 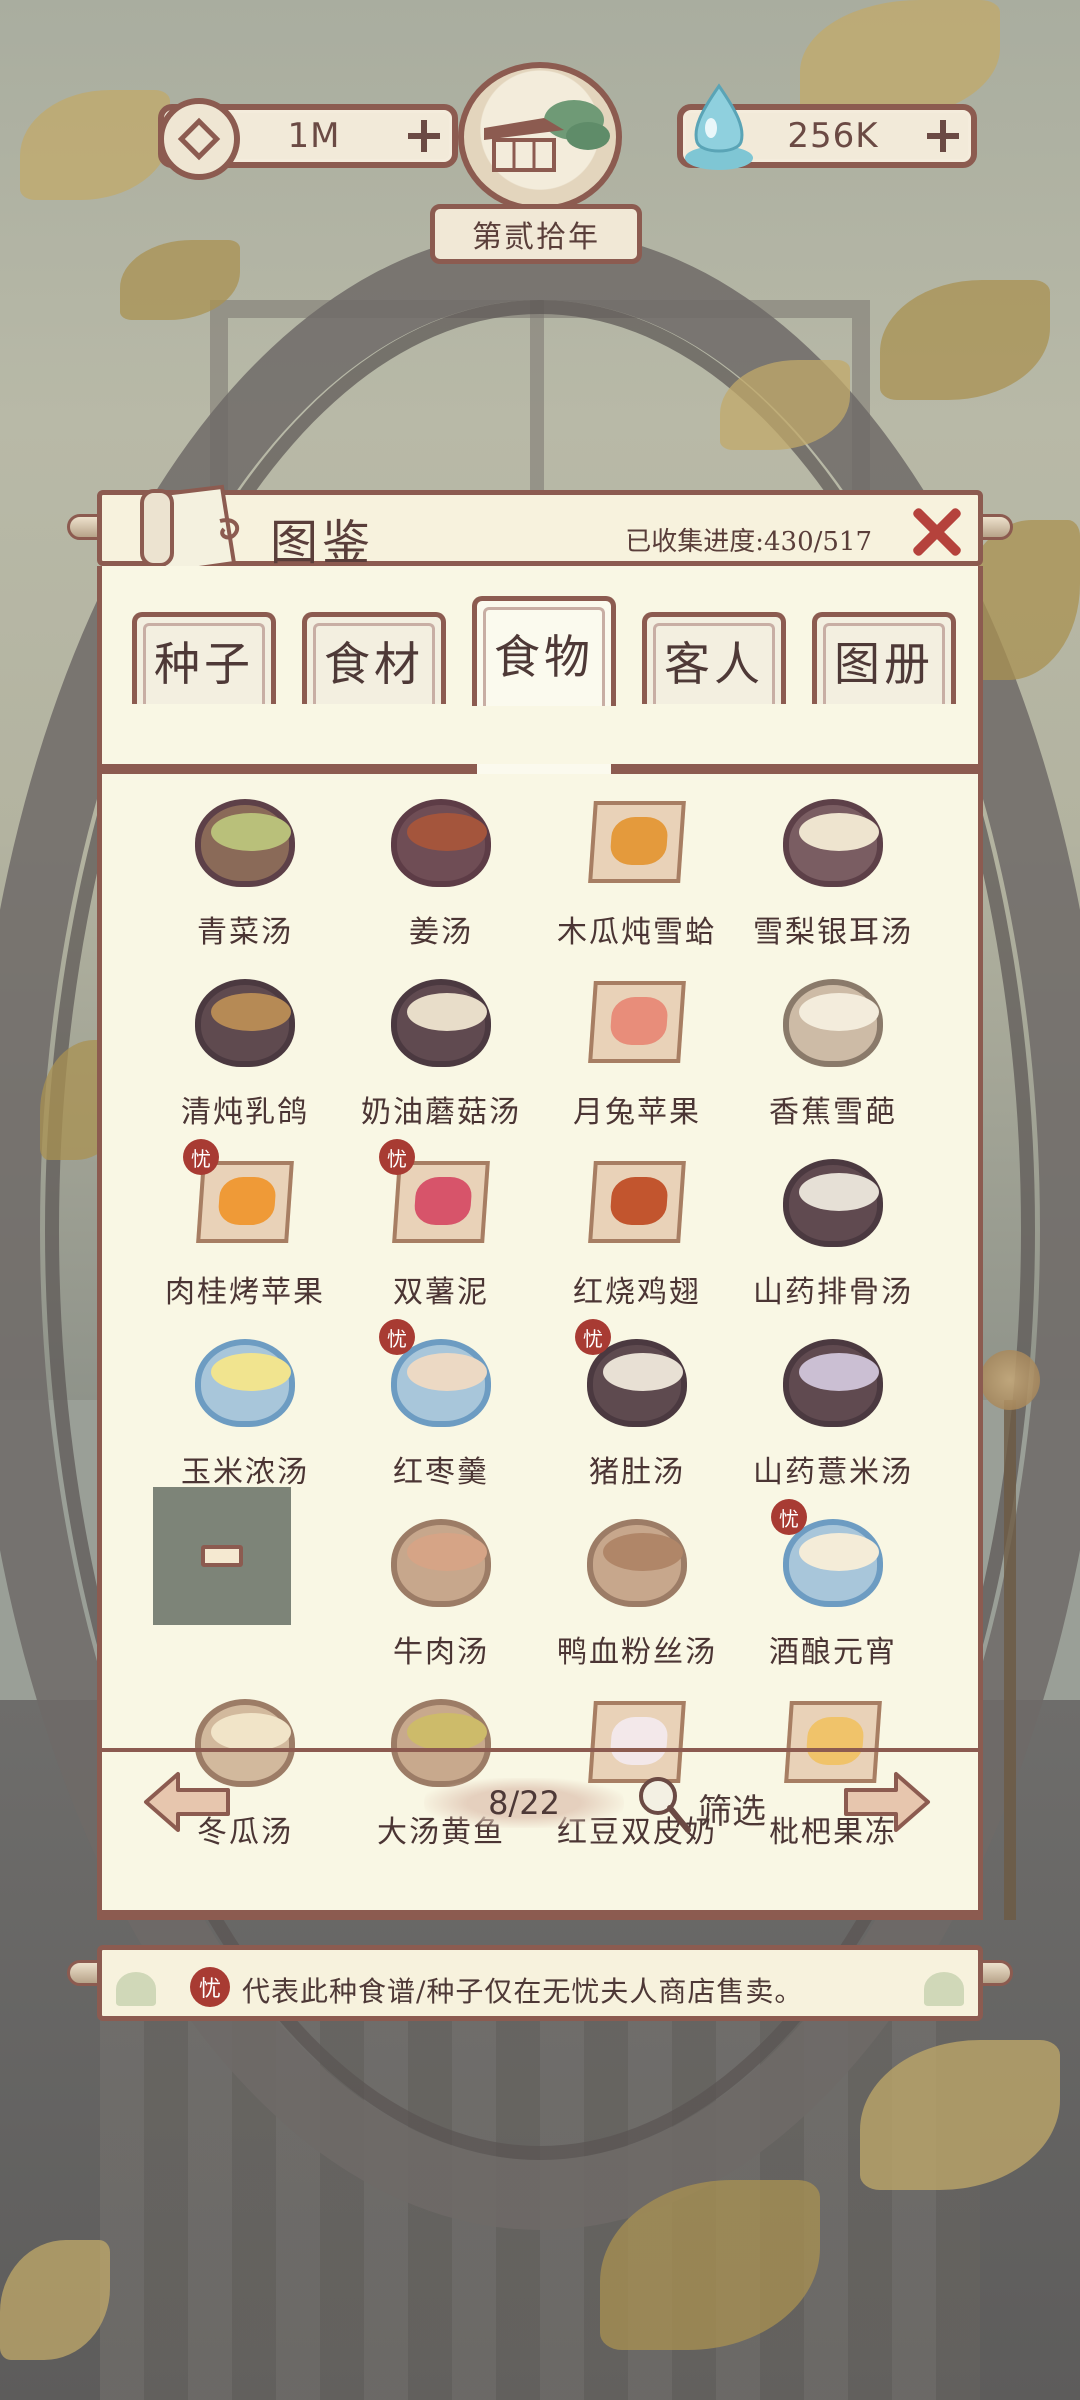 I want to click on filter-button: 筛选, so click(x=709, y=1804).